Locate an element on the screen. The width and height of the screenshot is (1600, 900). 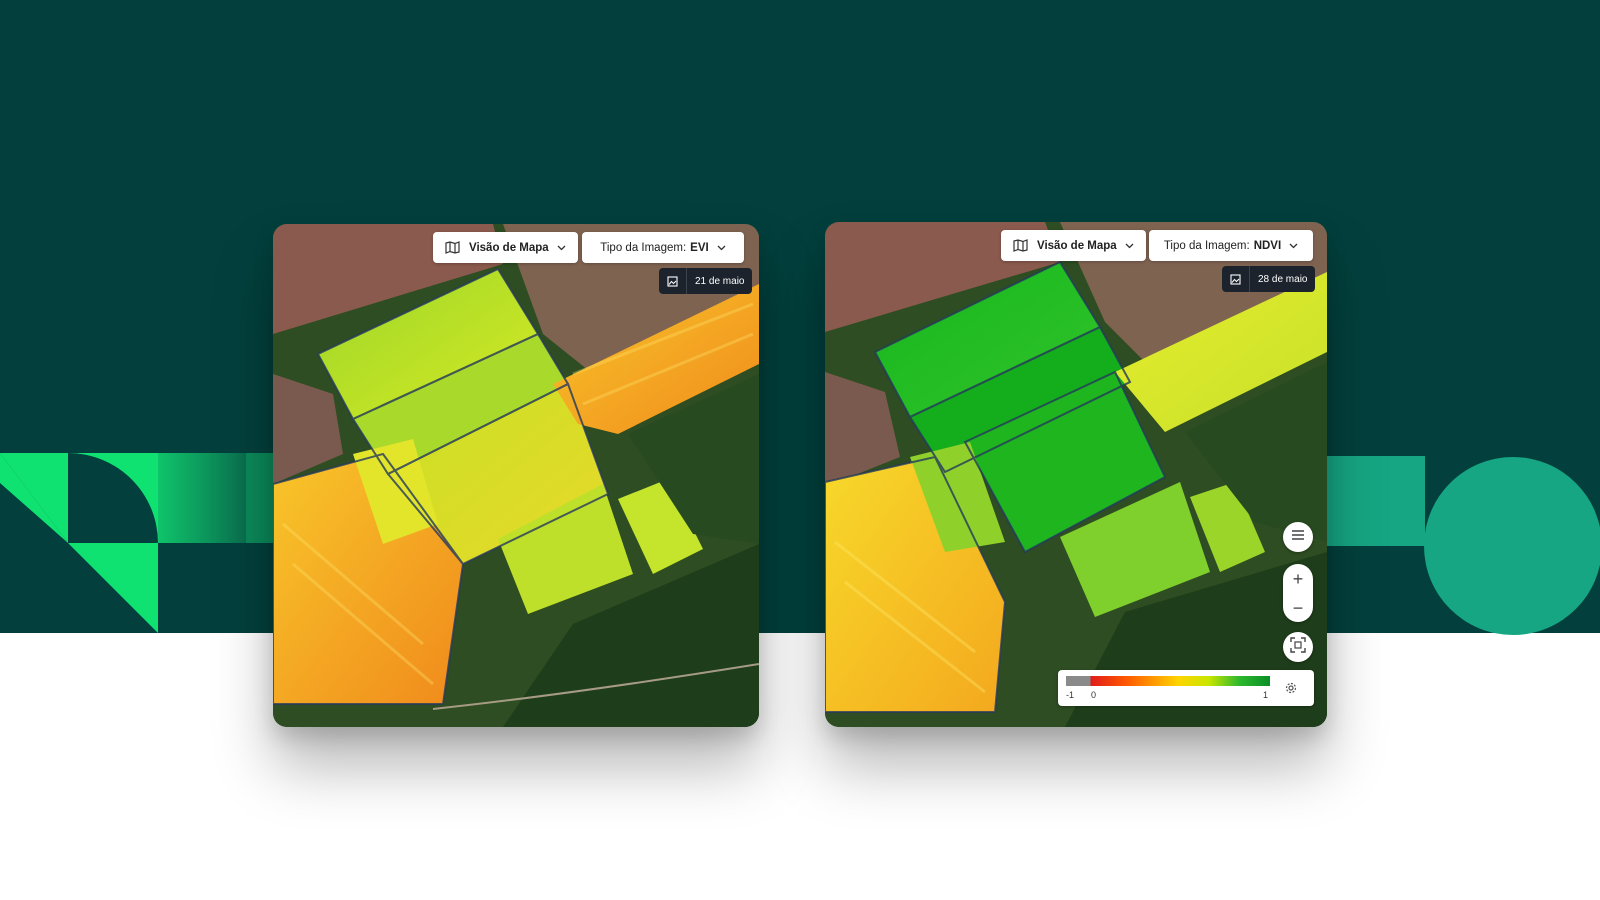
deco-triangle-bottom is located at coordinates (113, 588).